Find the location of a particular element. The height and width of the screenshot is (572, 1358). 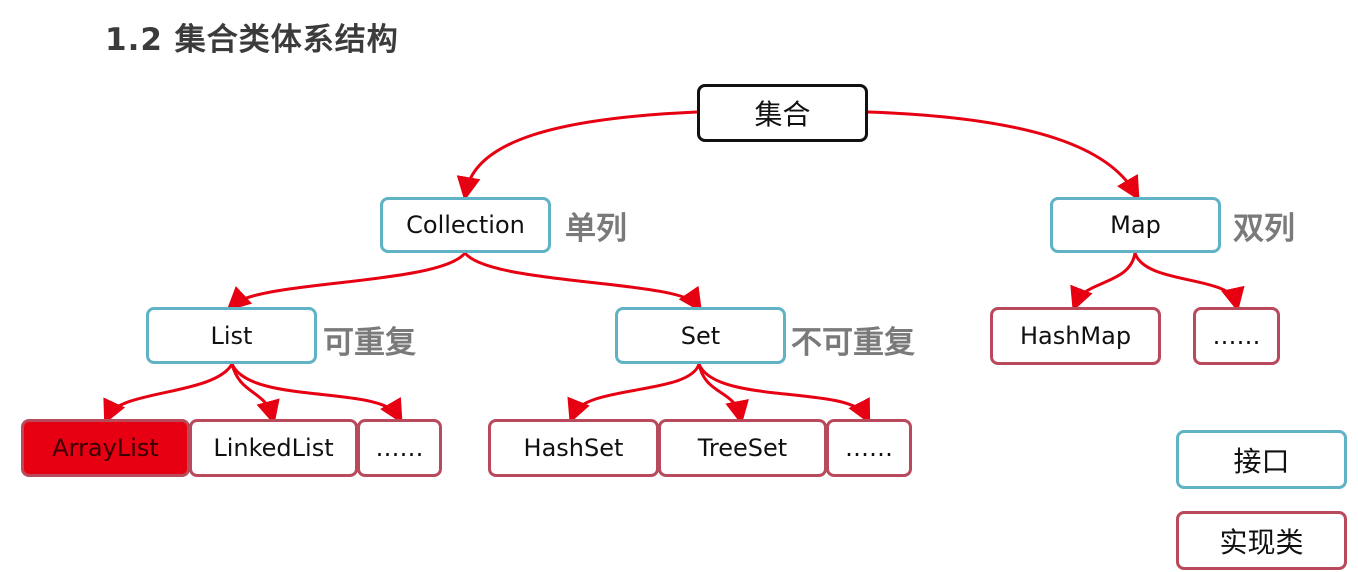

node-treeset: TreeSet is located at coordinates (742, 448).